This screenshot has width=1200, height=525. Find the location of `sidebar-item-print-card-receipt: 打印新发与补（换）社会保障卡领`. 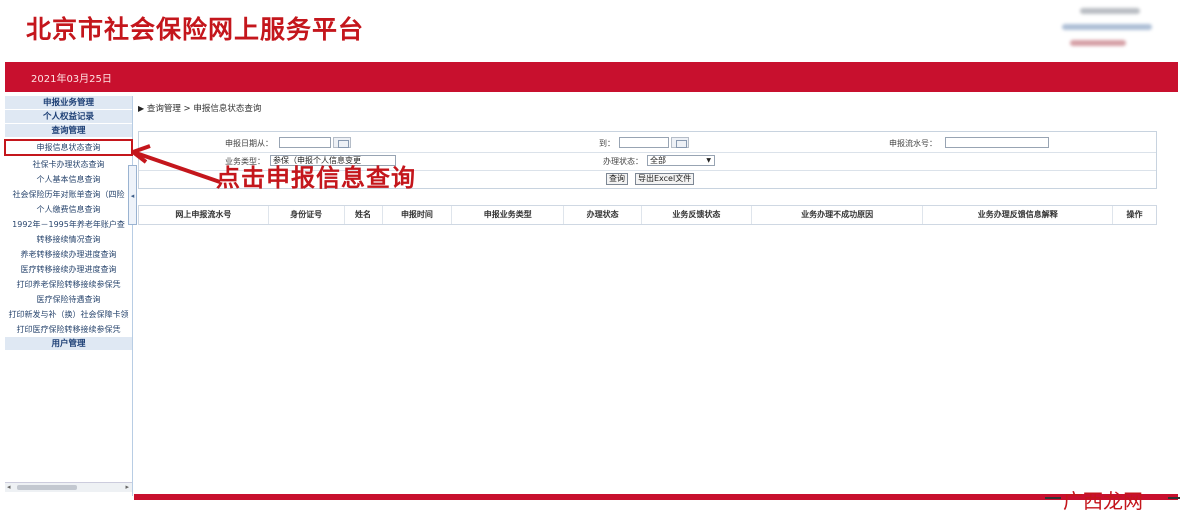

sidebar-item-print-card-receipt: 打印新发与补（换）社会保障卡领 is located at coordinates (68, 314).